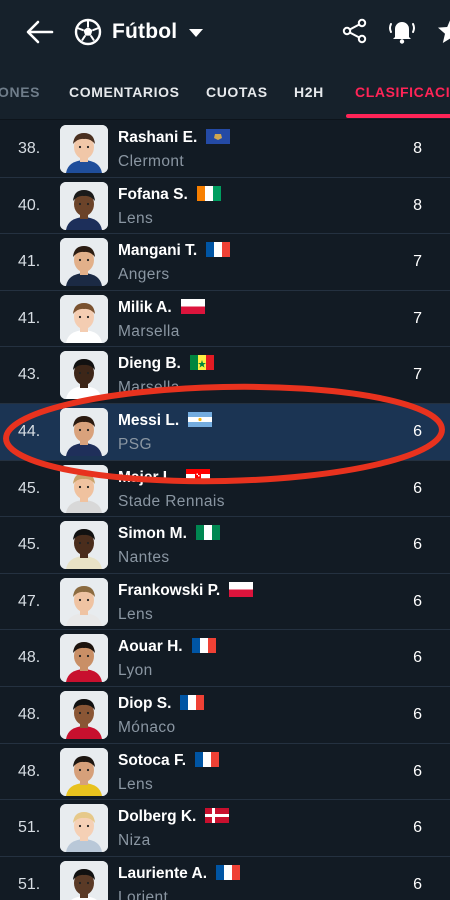  Describe the element at coordinates (149, 420) in the screenshot. I see `player-name-text: Messi L.` at that location.